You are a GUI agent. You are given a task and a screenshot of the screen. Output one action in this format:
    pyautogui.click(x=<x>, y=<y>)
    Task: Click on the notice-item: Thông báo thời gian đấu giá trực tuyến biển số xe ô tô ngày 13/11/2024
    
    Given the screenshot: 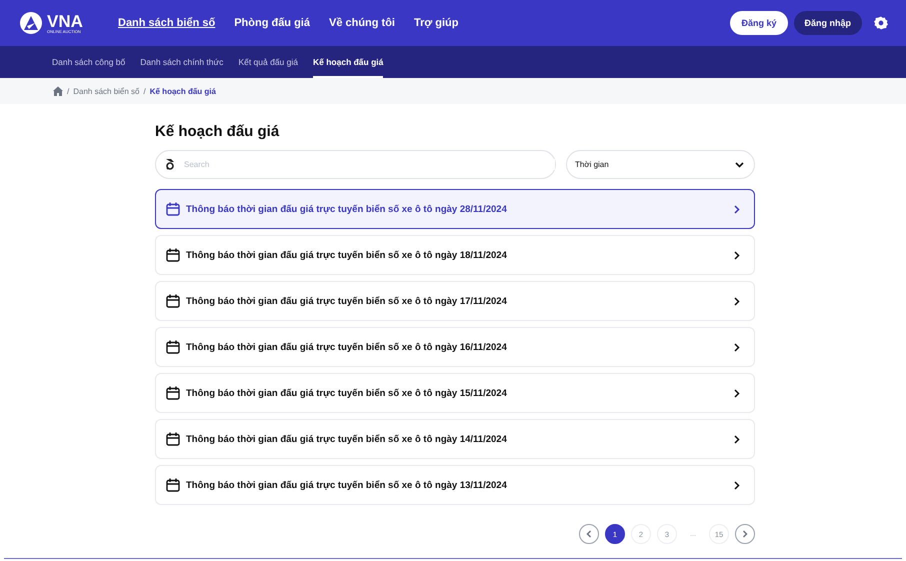 What is the action you would take?
    pyautogui.click(x=455, y=485)
    